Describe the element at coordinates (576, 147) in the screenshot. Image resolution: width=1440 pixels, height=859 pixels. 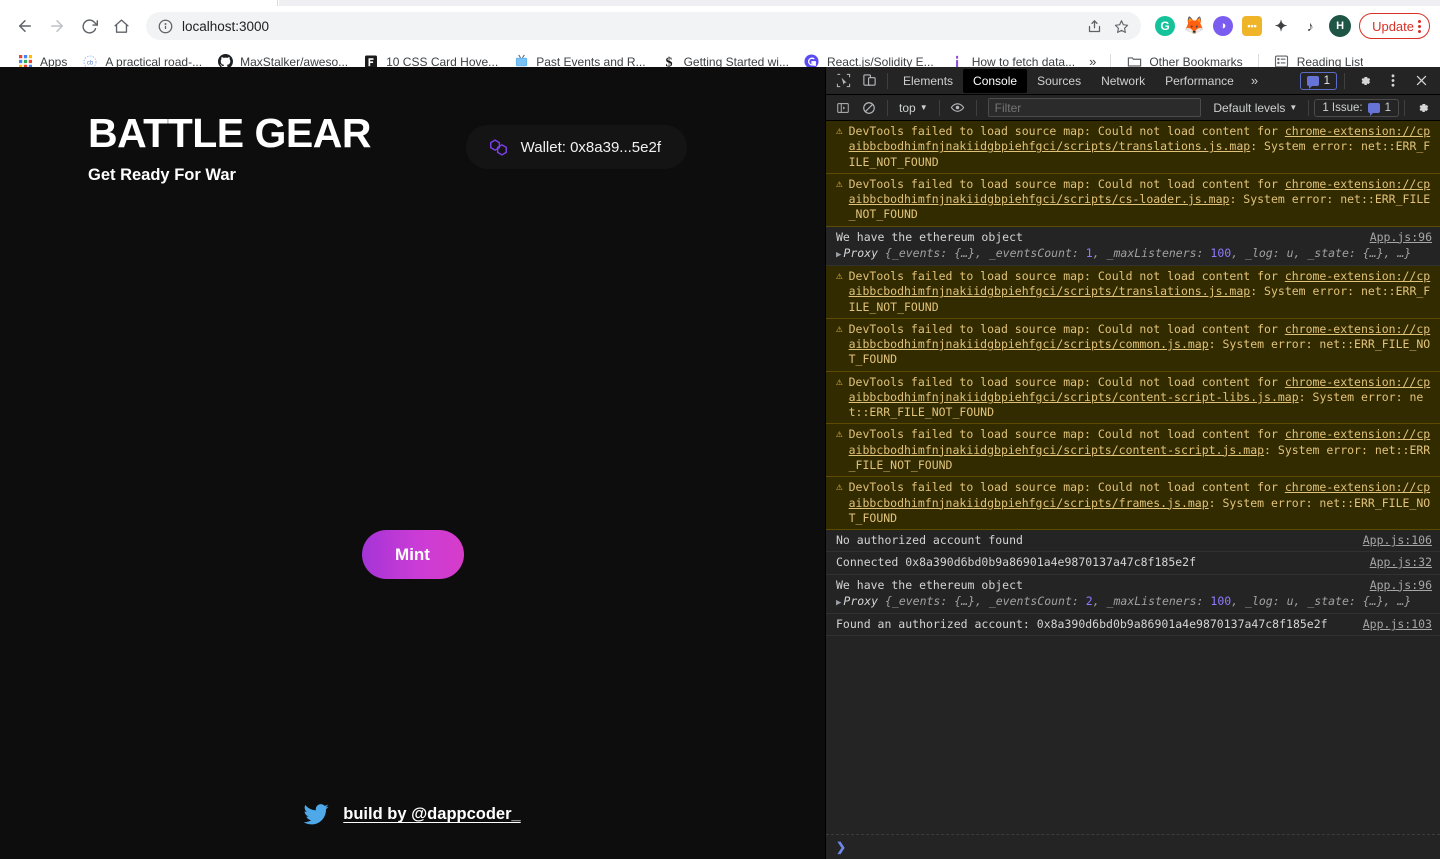
I see `wallet-chip: Wallet: 0x8a39...5e2f` at that location.